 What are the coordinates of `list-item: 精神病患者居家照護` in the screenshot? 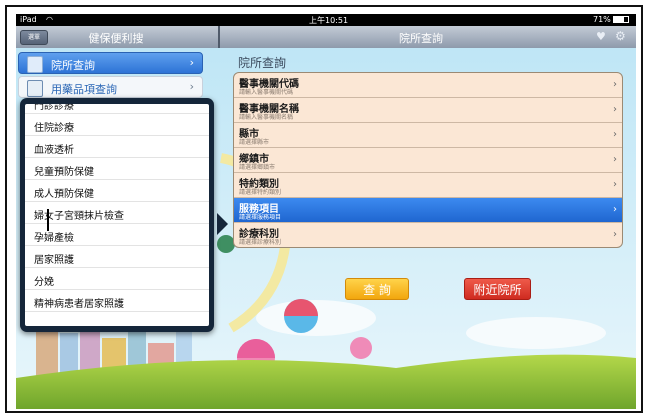 It's located at (117, 301).